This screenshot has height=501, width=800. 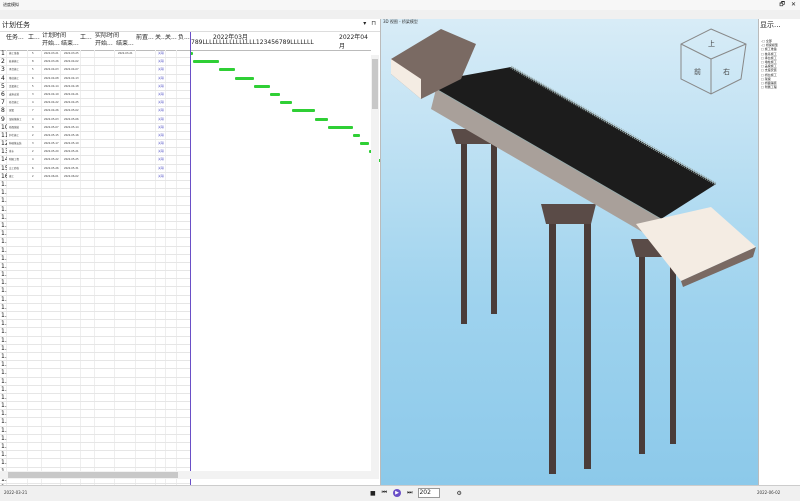 What do you see at coordinates (769, 87) in the screenshot?
I see `tree-item: □ 附属工程` at bounding box center [769, 87].